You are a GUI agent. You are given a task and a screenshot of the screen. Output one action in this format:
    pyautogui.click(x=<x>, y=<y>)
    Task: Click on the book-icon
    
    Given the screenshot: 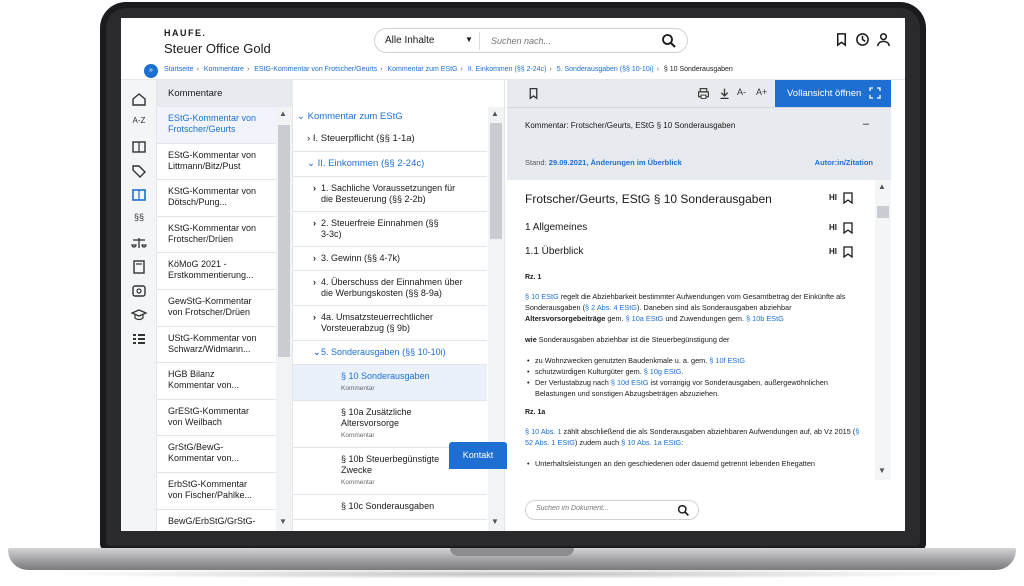 What is the action you would take?
    pyautogui.click(x=139, y=147)
    